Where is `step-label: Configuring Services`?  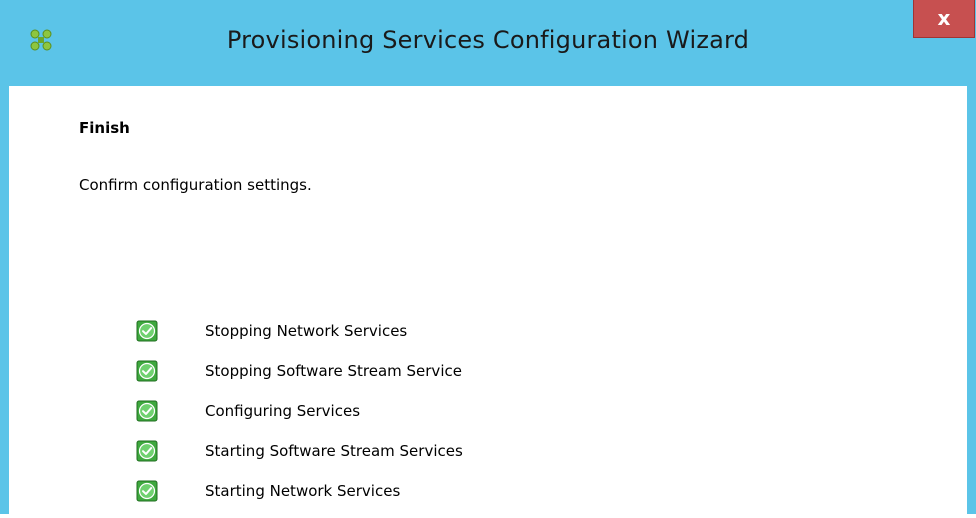 step-label: Configuring Services is located at coordinates (283, 411).